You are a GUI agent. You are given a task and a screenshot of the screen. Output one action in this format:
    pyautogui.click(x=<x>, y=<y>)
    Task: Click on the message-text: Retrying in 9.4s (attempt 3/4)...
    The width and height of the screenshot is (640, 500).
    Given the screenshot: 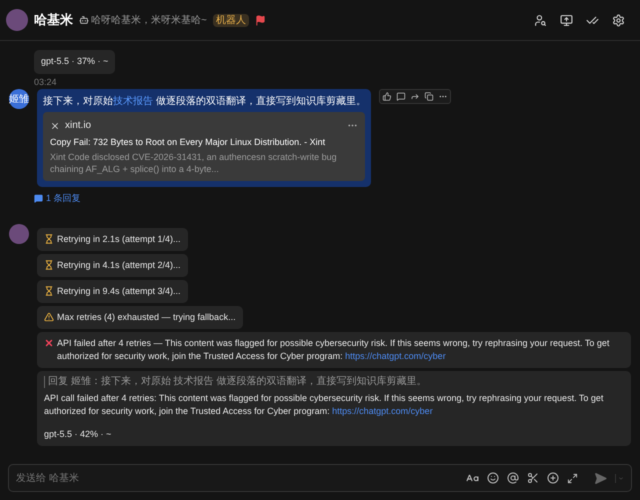 What is the action you would take?
    pyautogui.click(x=119, y=291)
    